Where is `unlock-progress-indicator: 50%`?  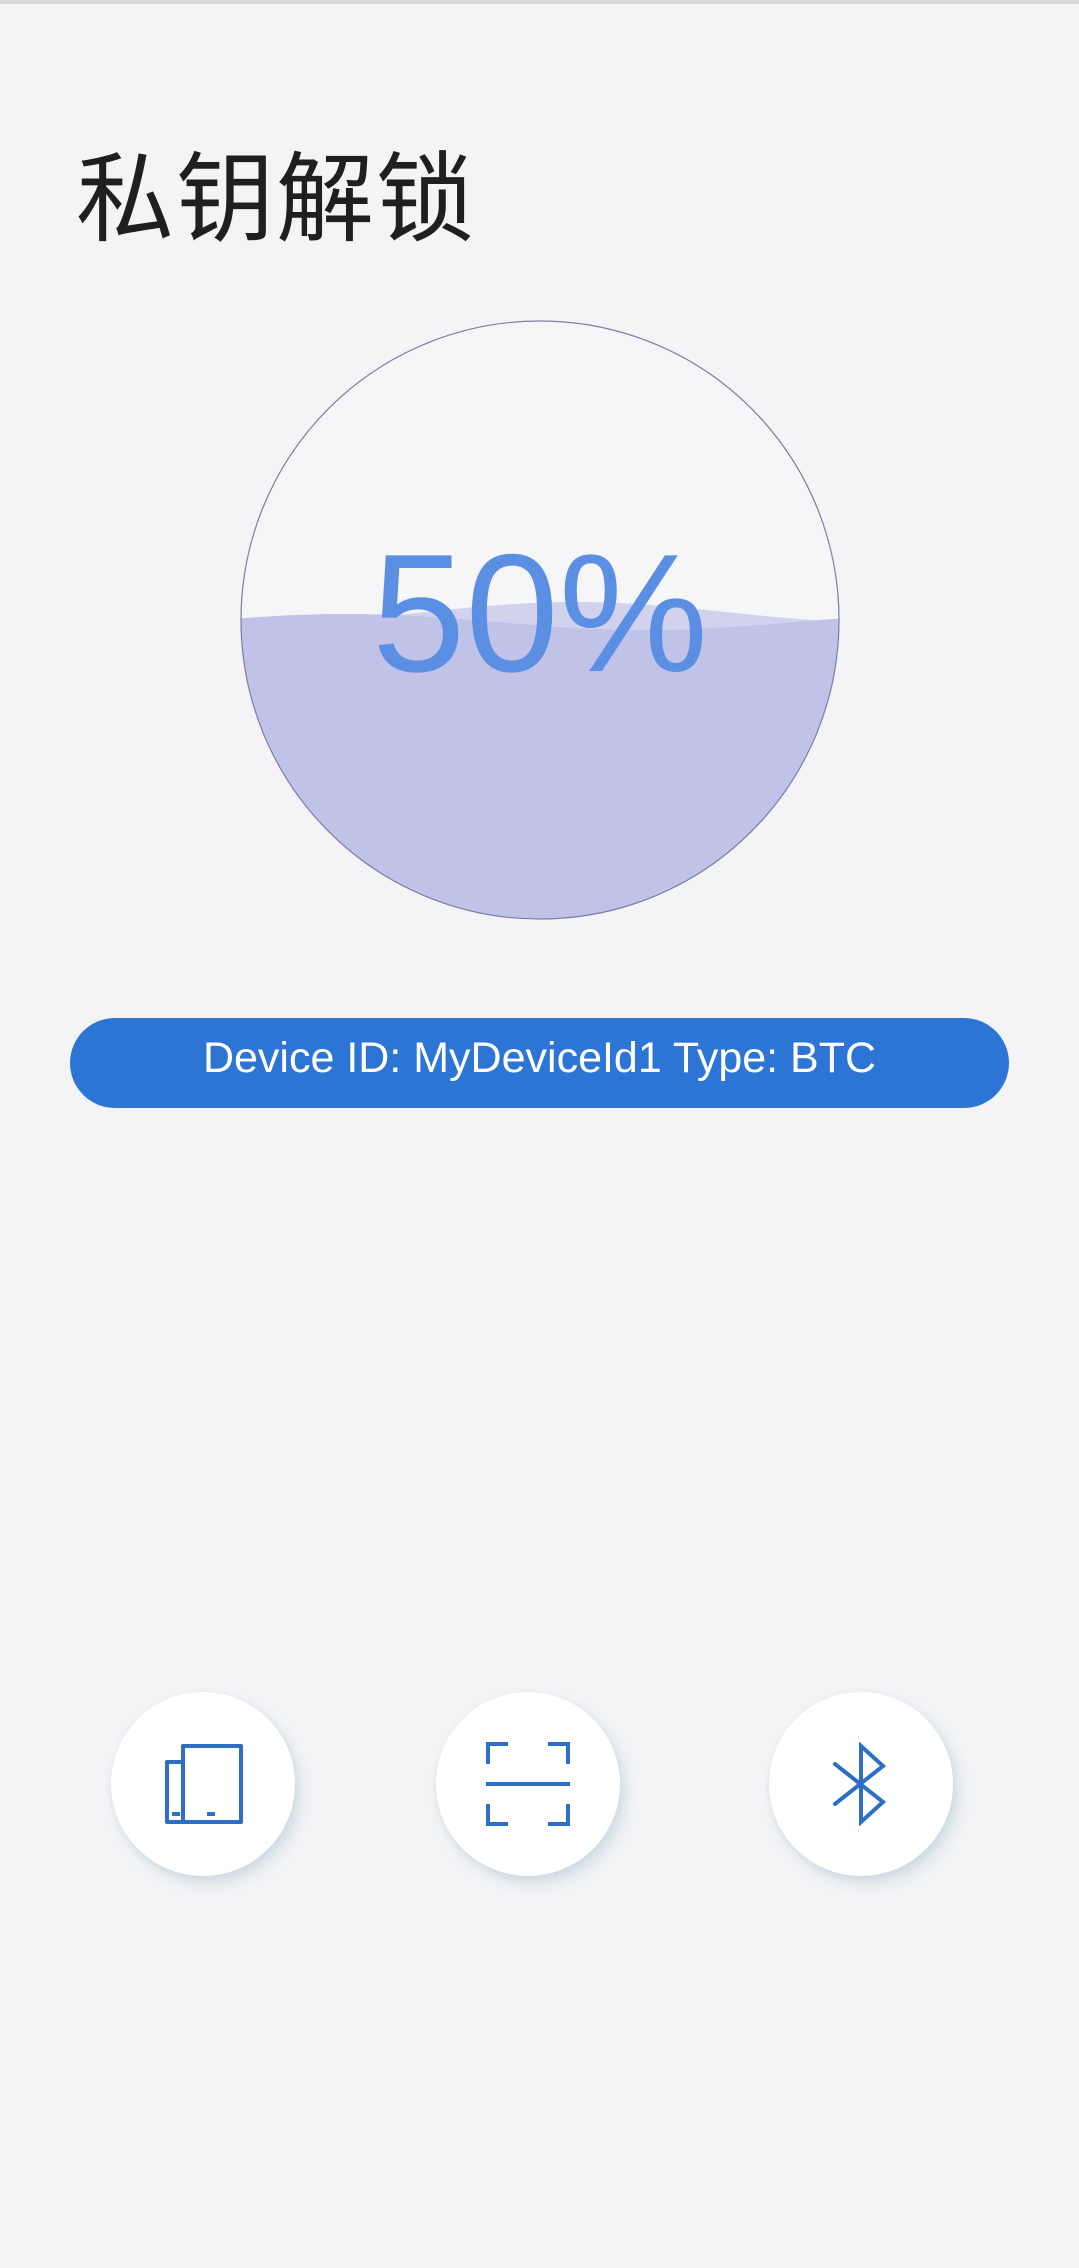 unlock-progress-indicator: 50% is located at coordinates (540, 620).